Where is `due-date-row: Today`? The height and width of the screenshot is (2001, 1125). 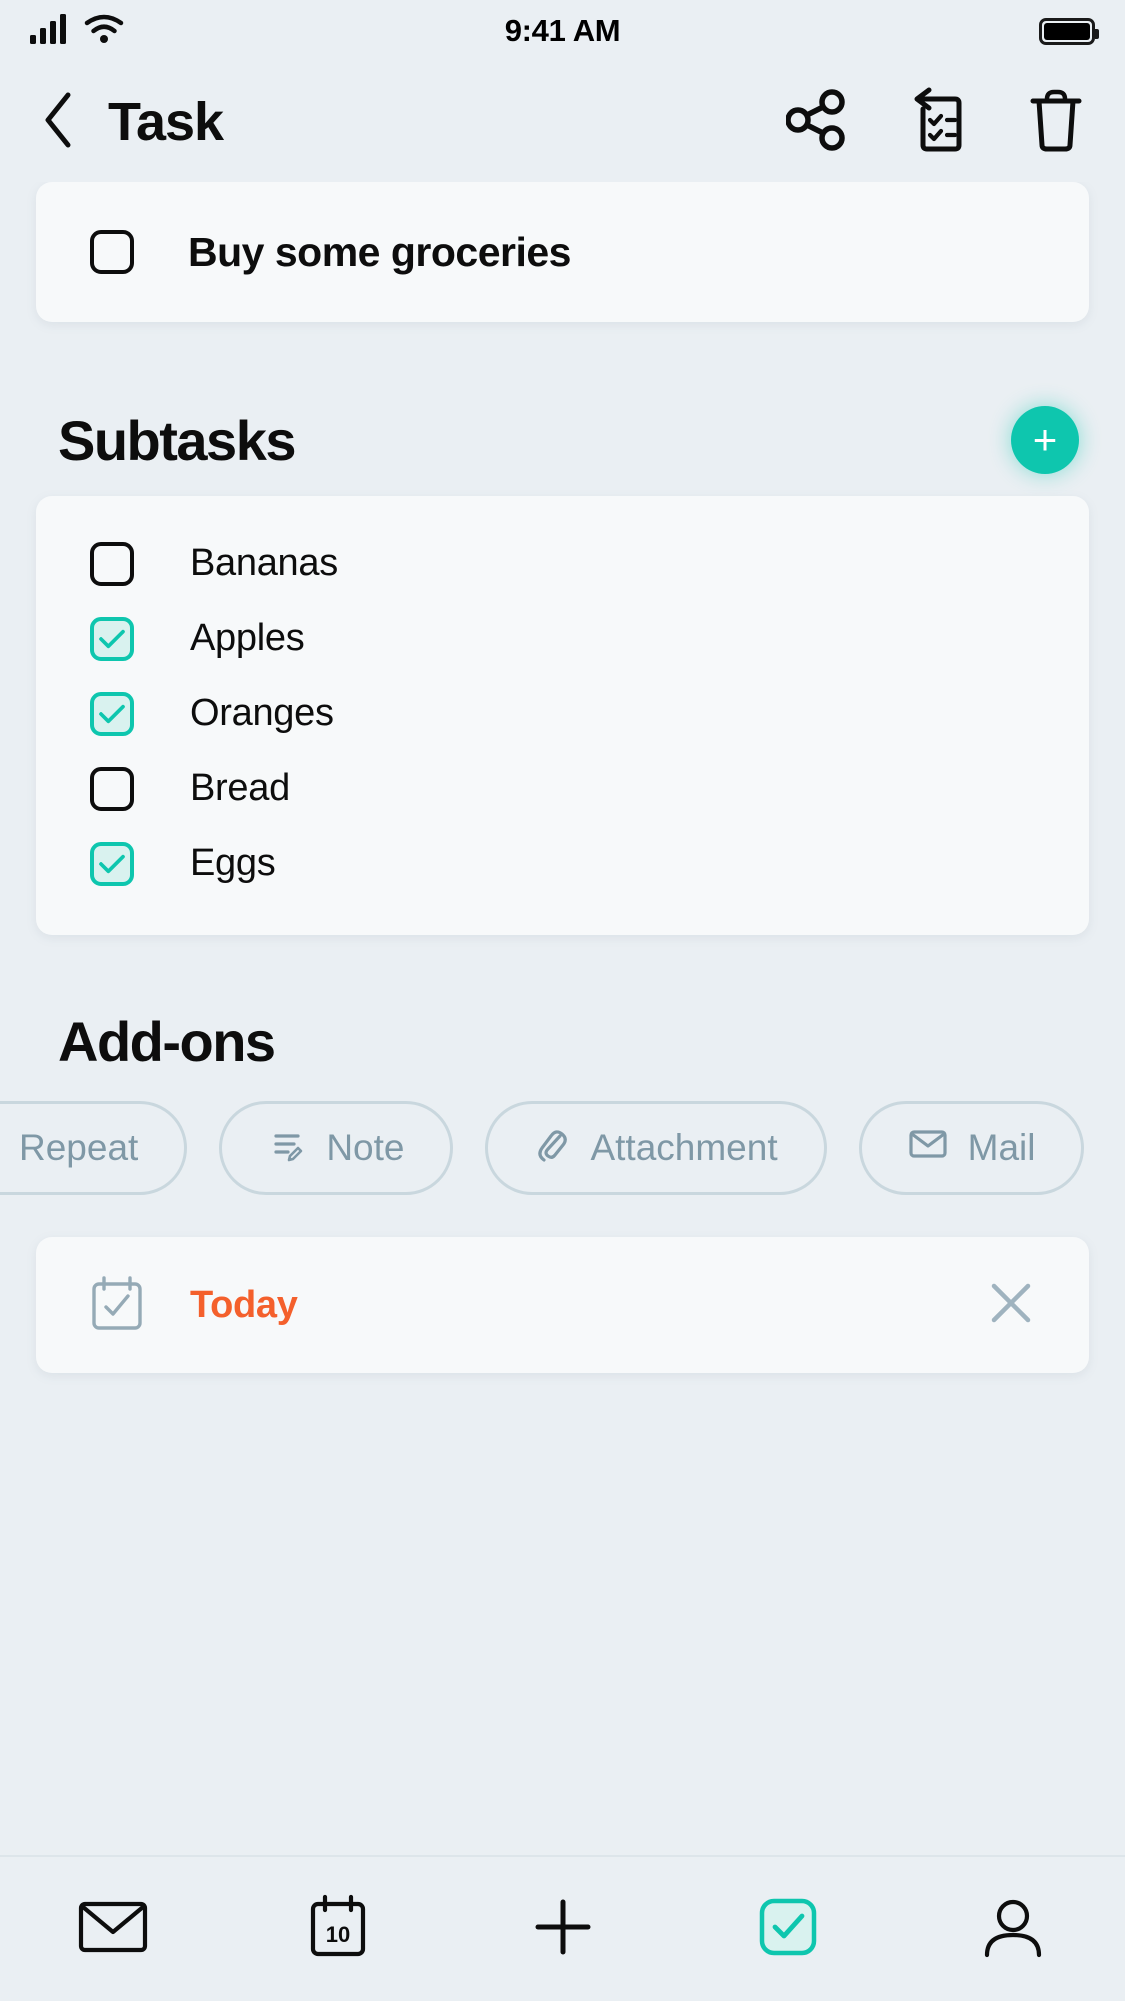 due-date-row: Today is located at coordinates (562, 1305).